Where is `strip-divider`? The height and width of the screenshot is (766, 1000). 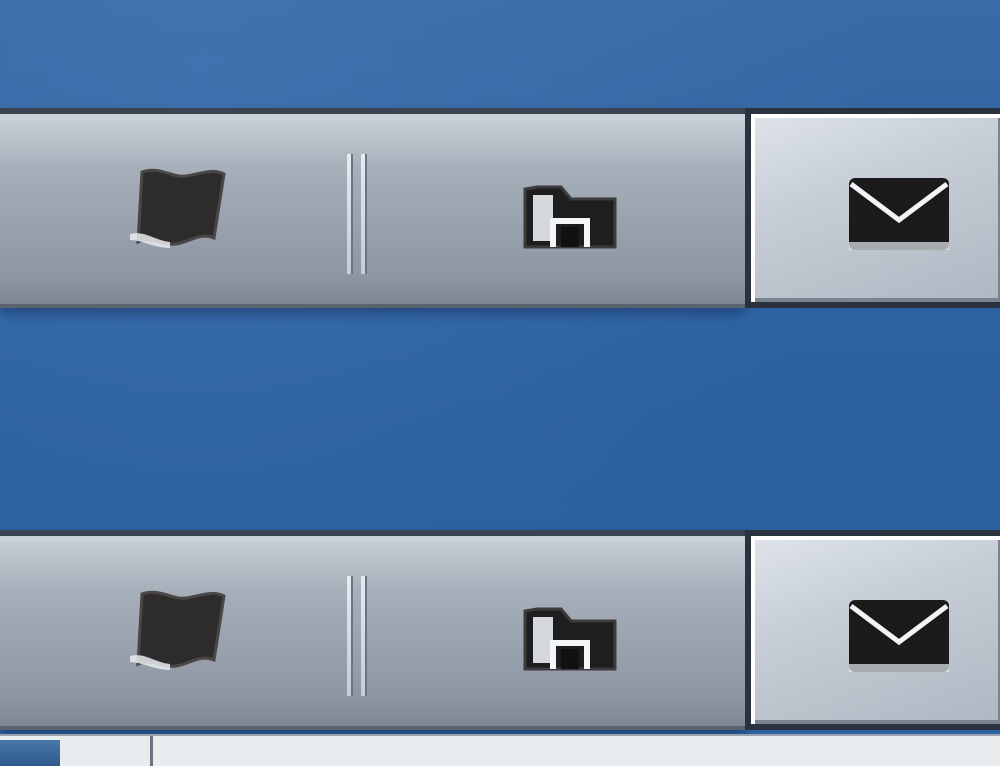 strip-divider is located at coordinates (151, 751).